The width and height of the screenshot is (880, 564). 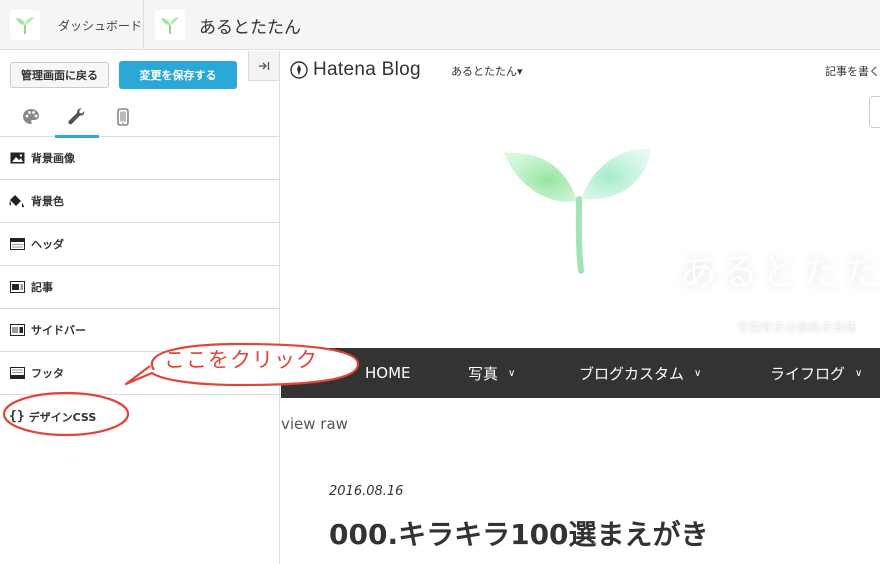 I want to click on menu-item-label: ヘッダ, so click(x=47, y=244).